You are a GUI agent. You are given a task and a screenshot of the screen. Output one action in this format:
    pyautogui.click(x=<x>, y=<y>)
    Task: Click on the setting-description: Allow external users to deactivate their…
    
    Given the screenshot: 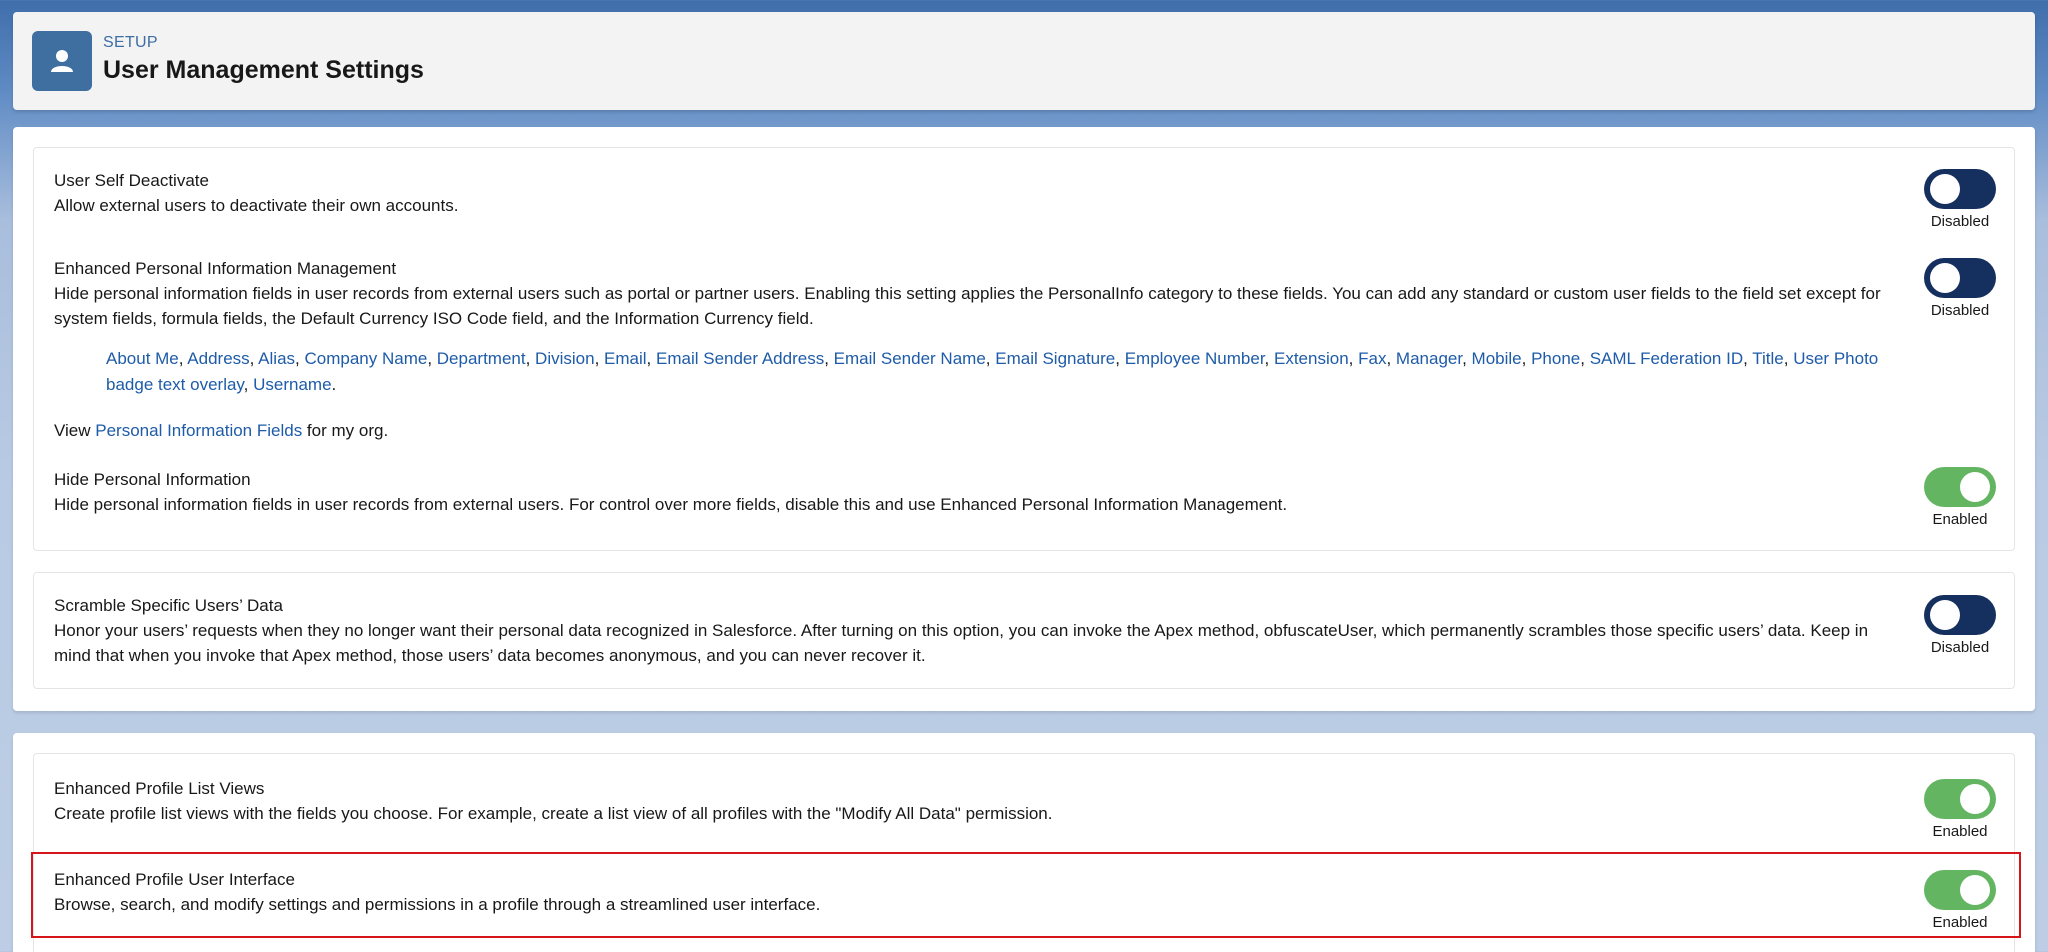 What is the action you would take?
    pyautogui.click(x=256, y=205)
    